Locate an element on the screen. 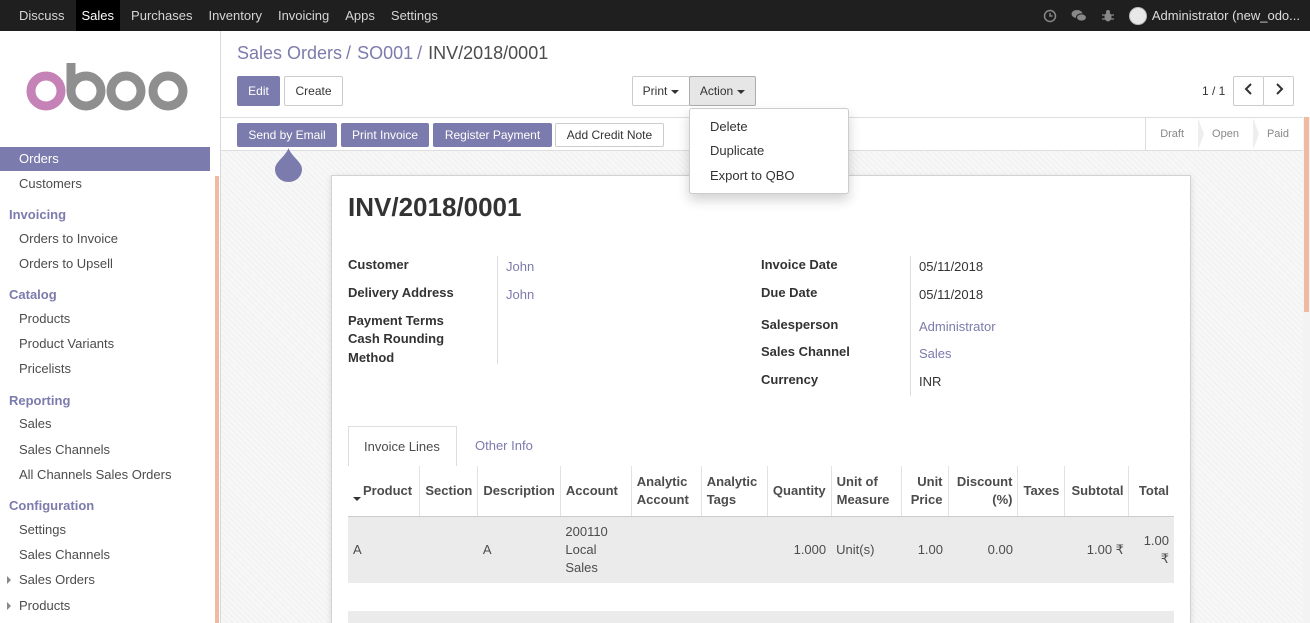 The width and height of the screenshot is (1310, 623). col-section: Section is located at coordinates (448, 491).